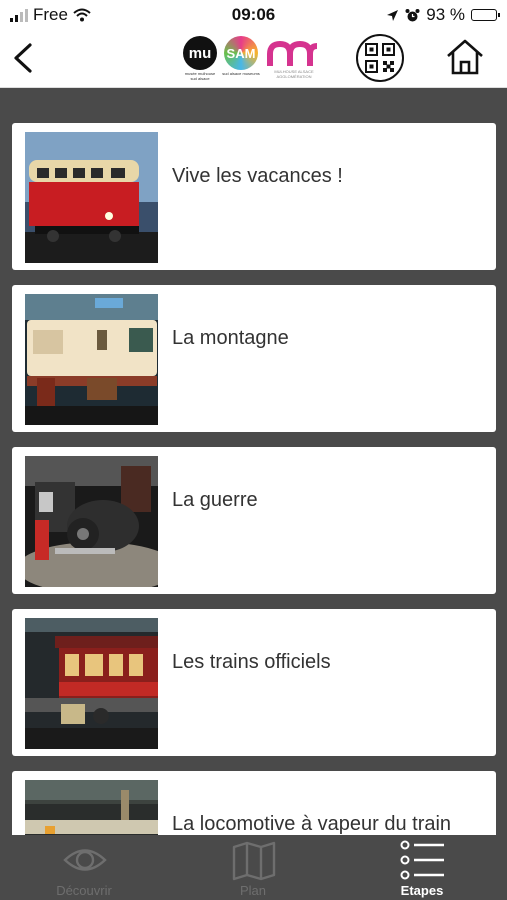  What do you see at coordinates (23, 58) in the screenshot?
I see `back-button` at bounding box center [23, 58].